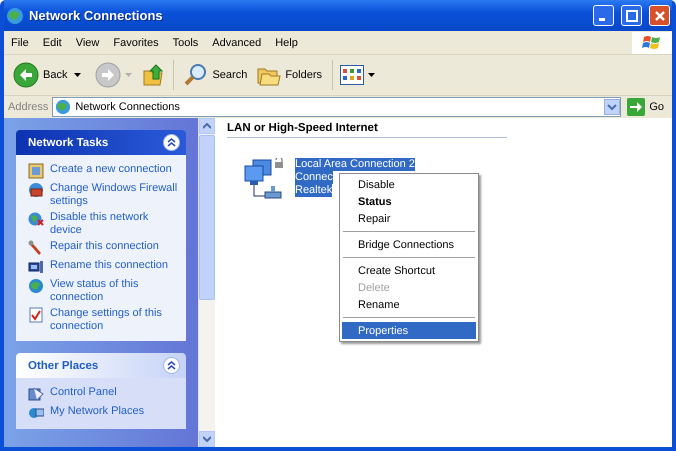  What do you see at coordinates (352, 75) in the screenshot?
I see `views-icon` at bounding box center [352, 75].